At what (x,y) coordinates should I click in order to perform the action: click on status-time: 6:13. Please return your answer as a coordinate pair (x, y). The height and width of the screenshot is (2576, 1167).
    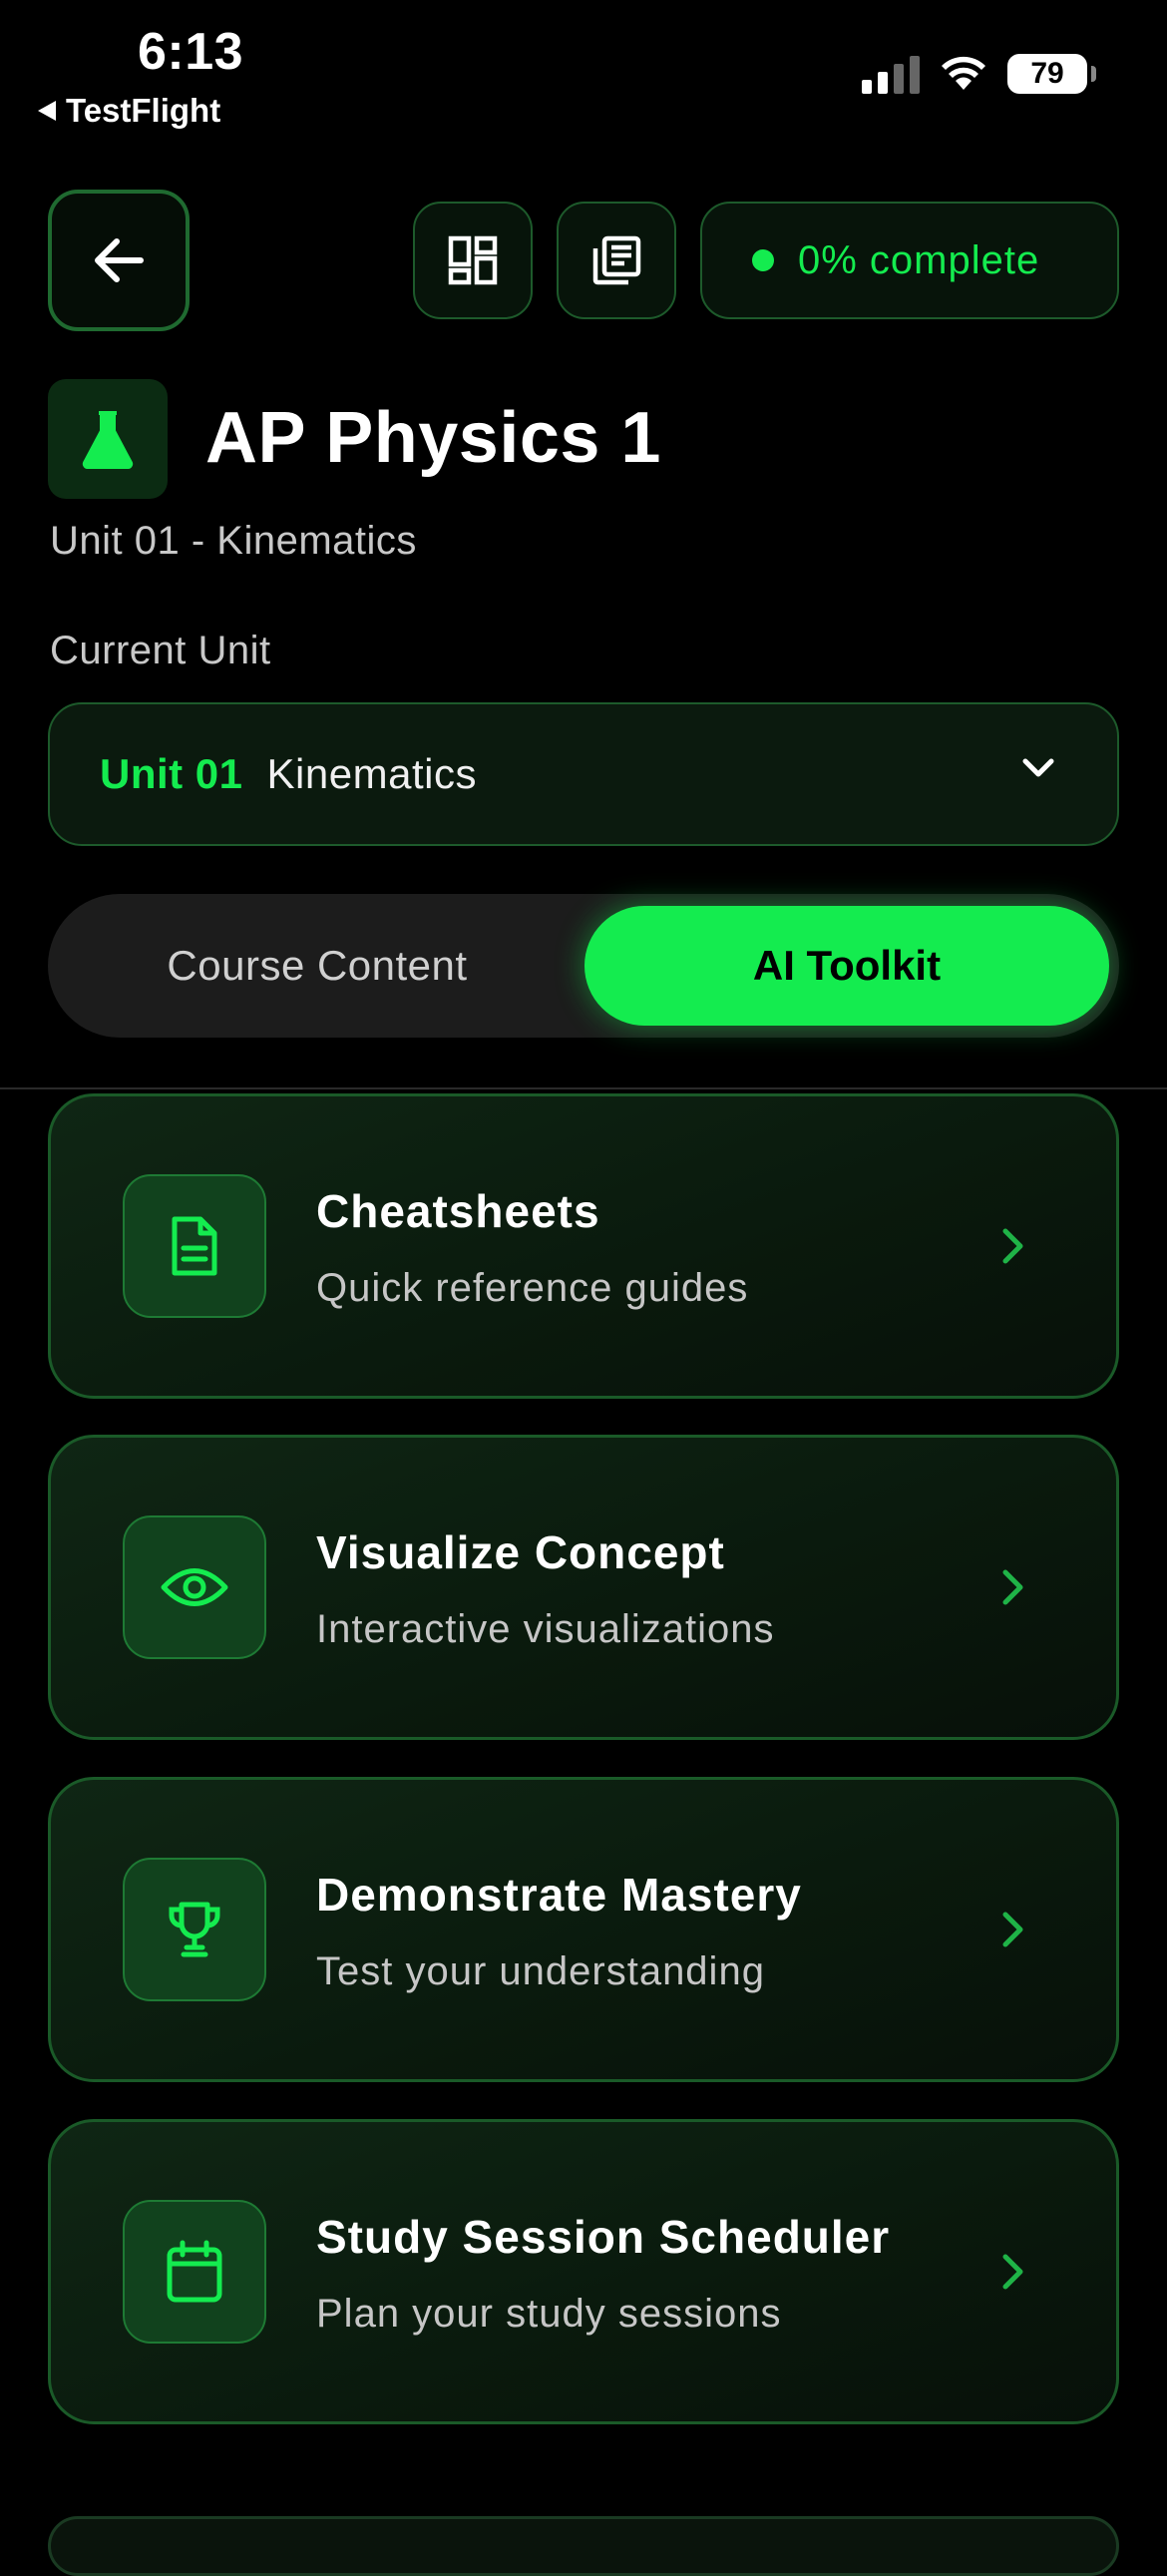
    Looking at the image, I should click on (191, 52).